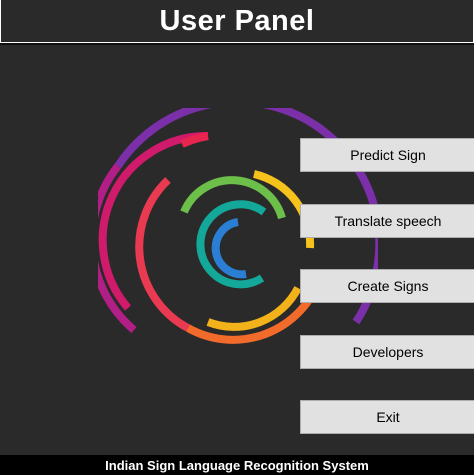 The width and height of the screenshot is (474, 475). What do you see at coordinates (237, 44) in the screenshot?
I see `title-divider` at bounding box center [237, 44].